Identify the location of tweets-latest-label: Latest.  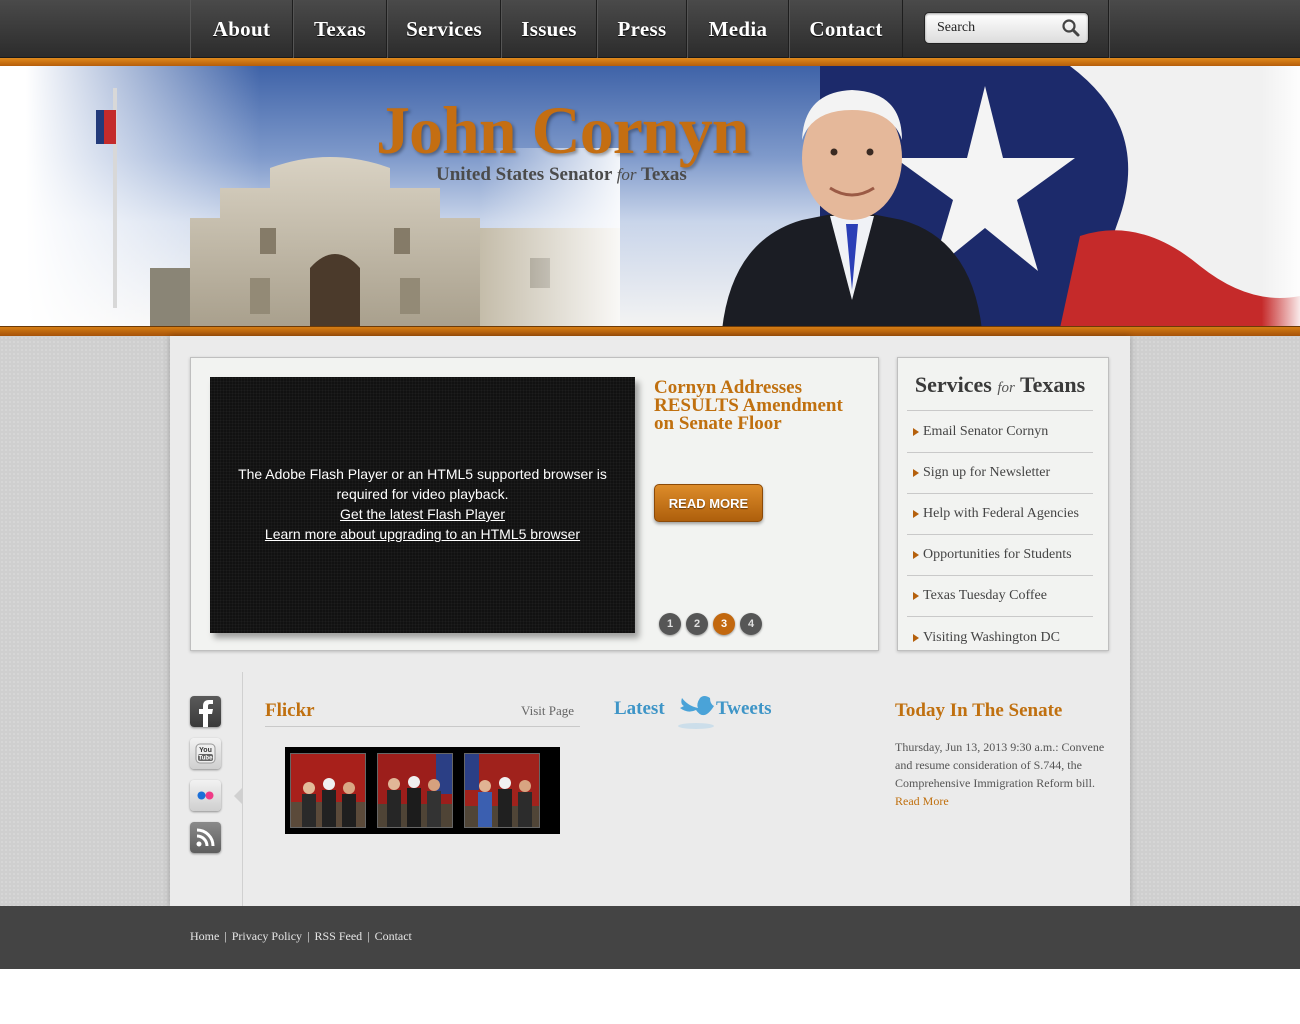
(639, 708).